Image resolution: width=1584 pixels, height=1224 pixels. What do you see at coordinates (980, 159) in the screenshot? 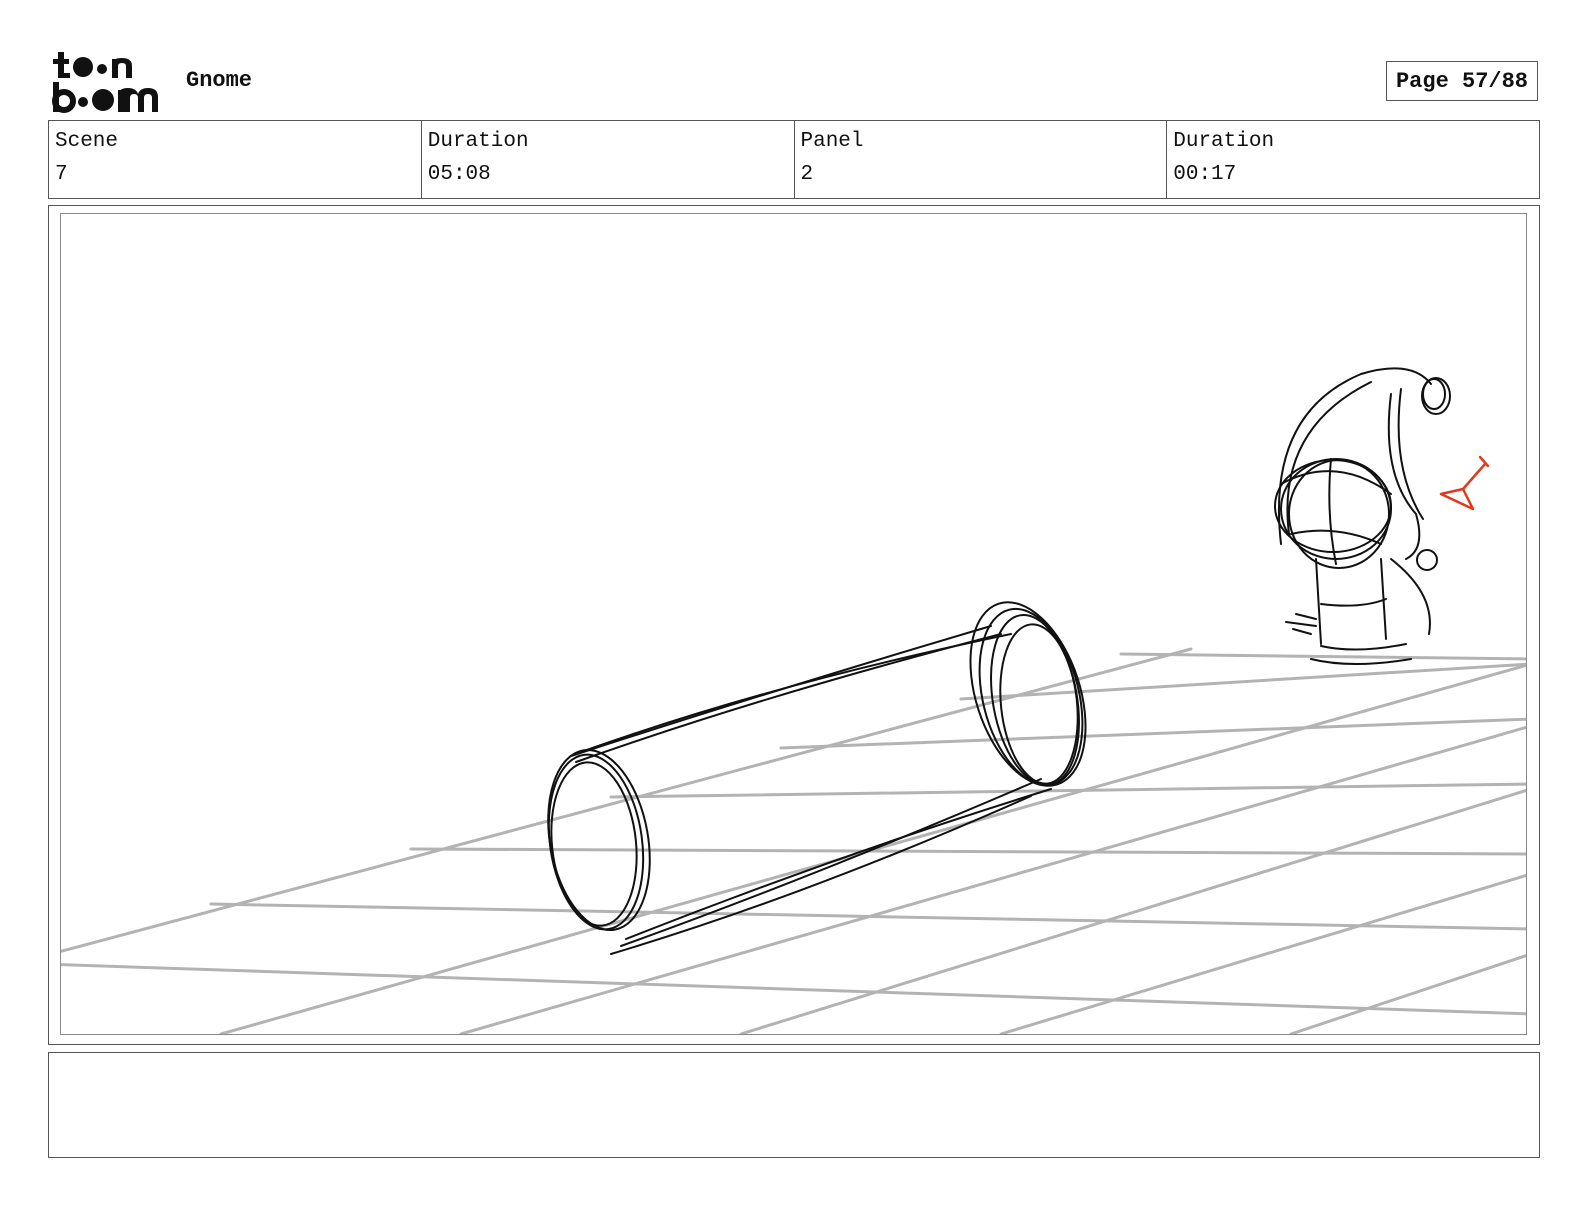
I see `panel-cell: Panel 2` at bounding box center [980, 159].